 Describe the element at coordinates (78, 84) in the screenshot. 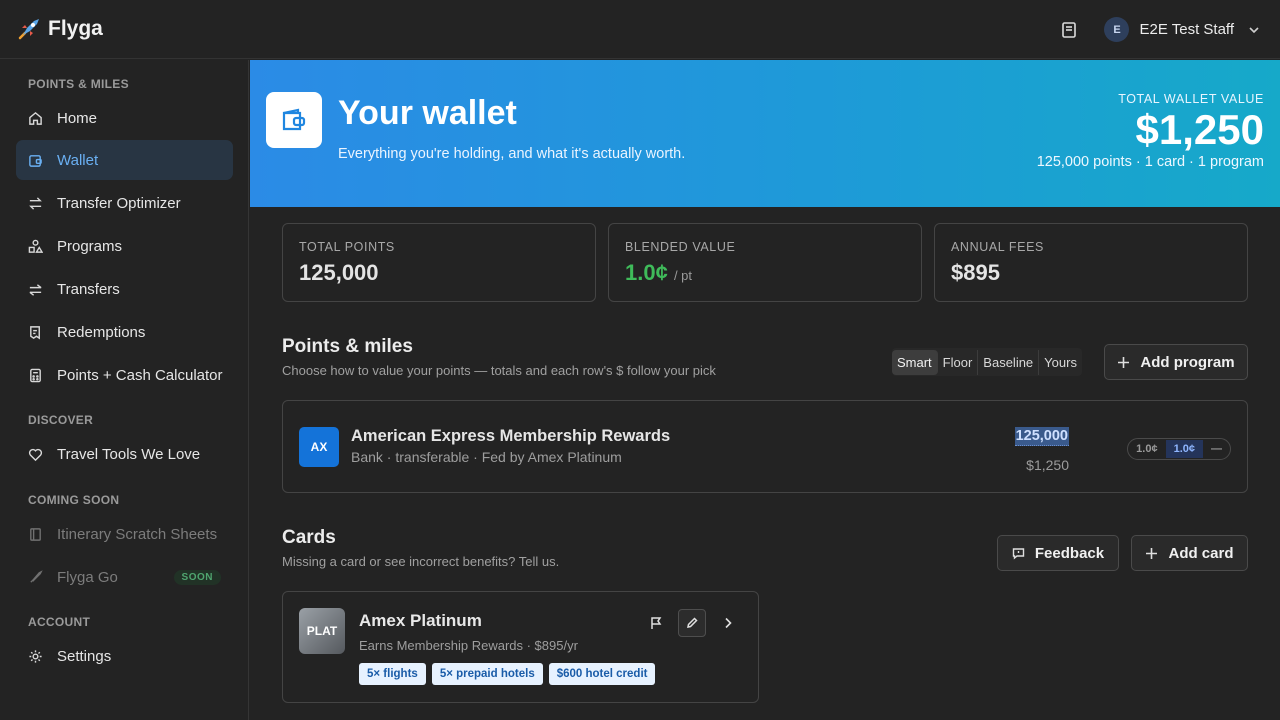

I see `section-title-points-miles: POINTS & MILES` at that location.